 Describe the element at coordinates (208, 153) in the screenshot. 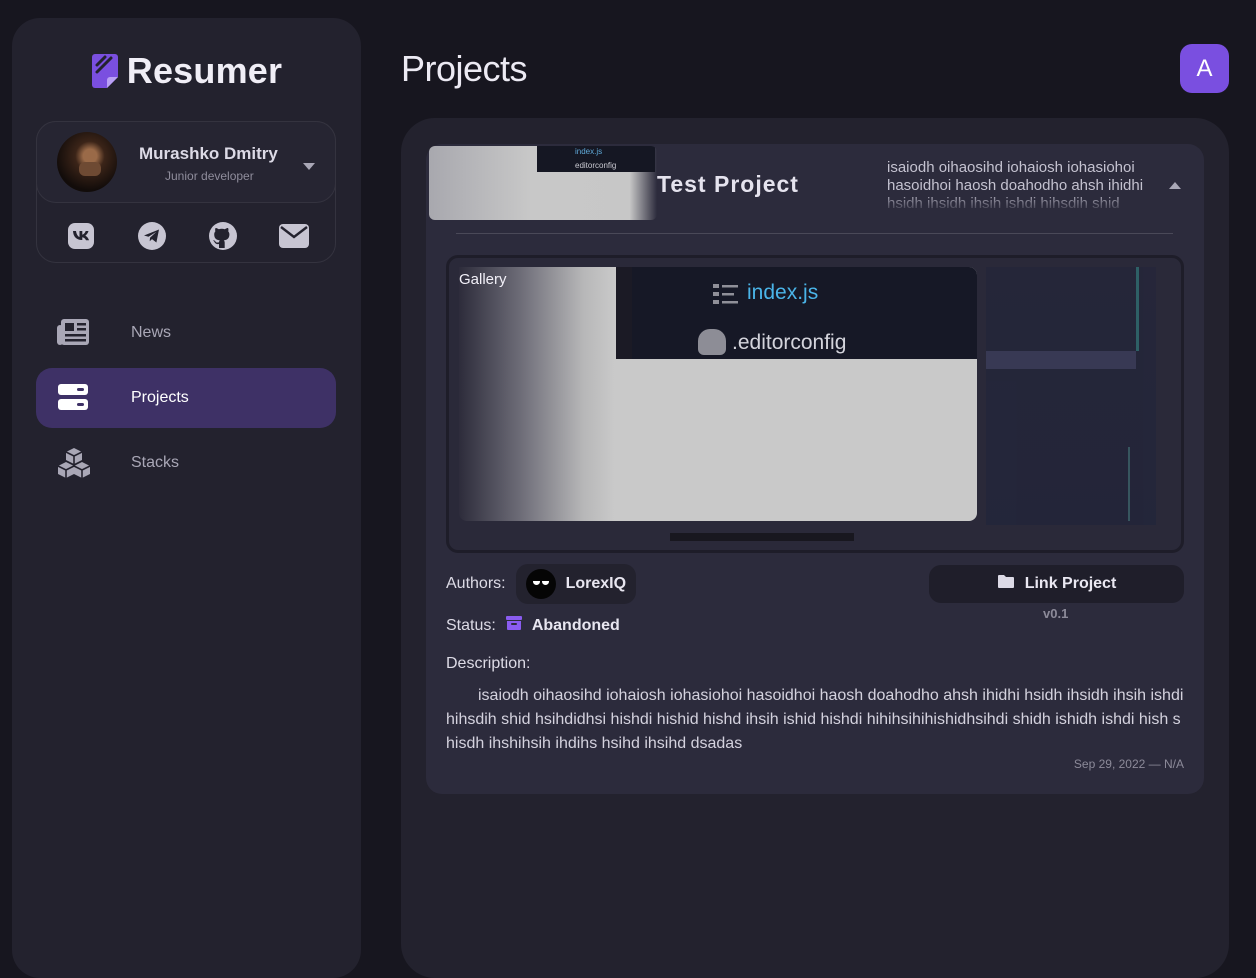

I see `profile-name: Murashko Dmitry` at that location.